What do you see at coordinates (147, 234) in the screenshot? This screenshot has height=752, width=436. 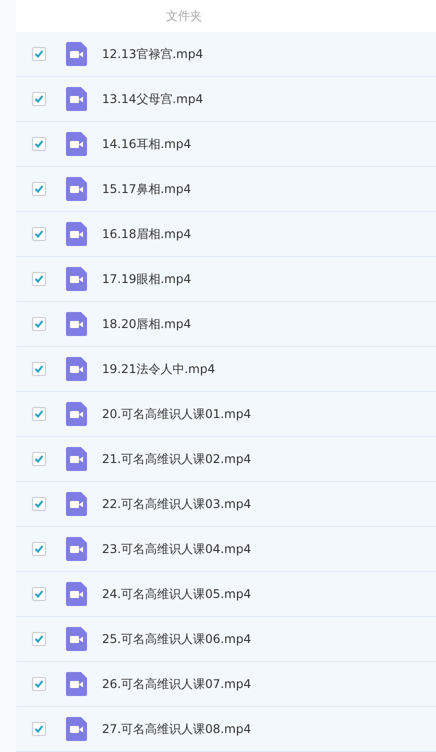 I see `file-name: 16.18眉相.mp4` at bounding box center [147, 234].